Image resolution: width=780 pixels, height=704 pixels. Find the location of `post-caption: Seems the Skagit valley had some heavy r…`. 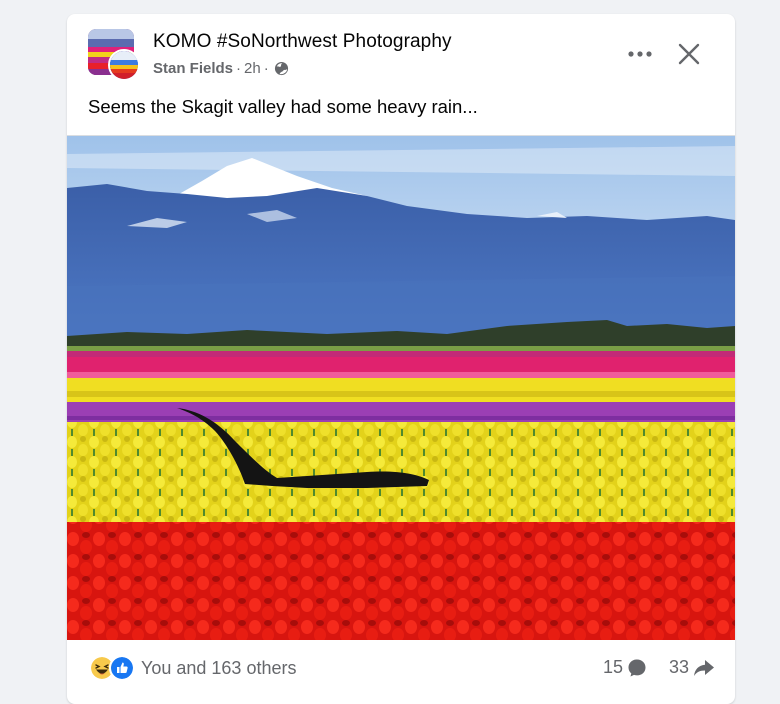

post-caption: Seems the Skagit valley had some heavy r… is located at coordinates (283, 106).